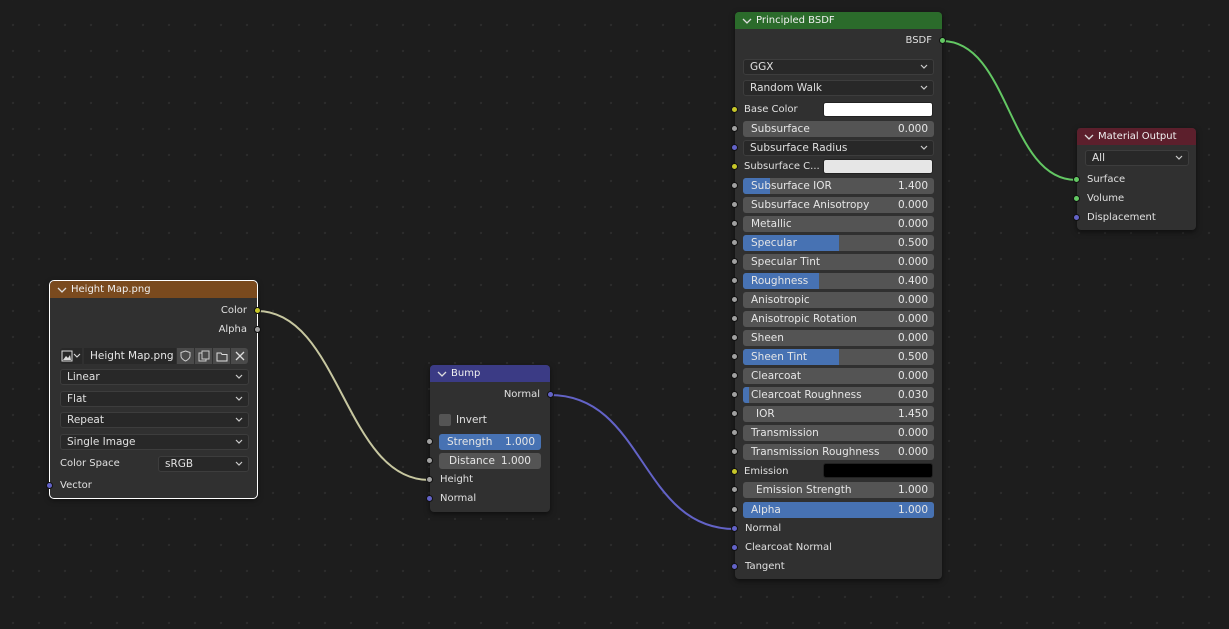 The height and width of the screenshot is (629, 1229). What do you see at coordinates (734, 166) in the screenshot?
I see `input-subsurface-color-socket` at bounding box center [734, 166].